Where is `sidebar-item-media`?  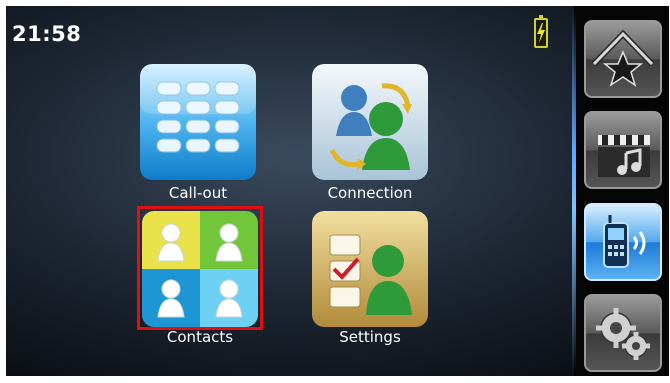 sidebar-item-media is located at coordinates (623, 150).